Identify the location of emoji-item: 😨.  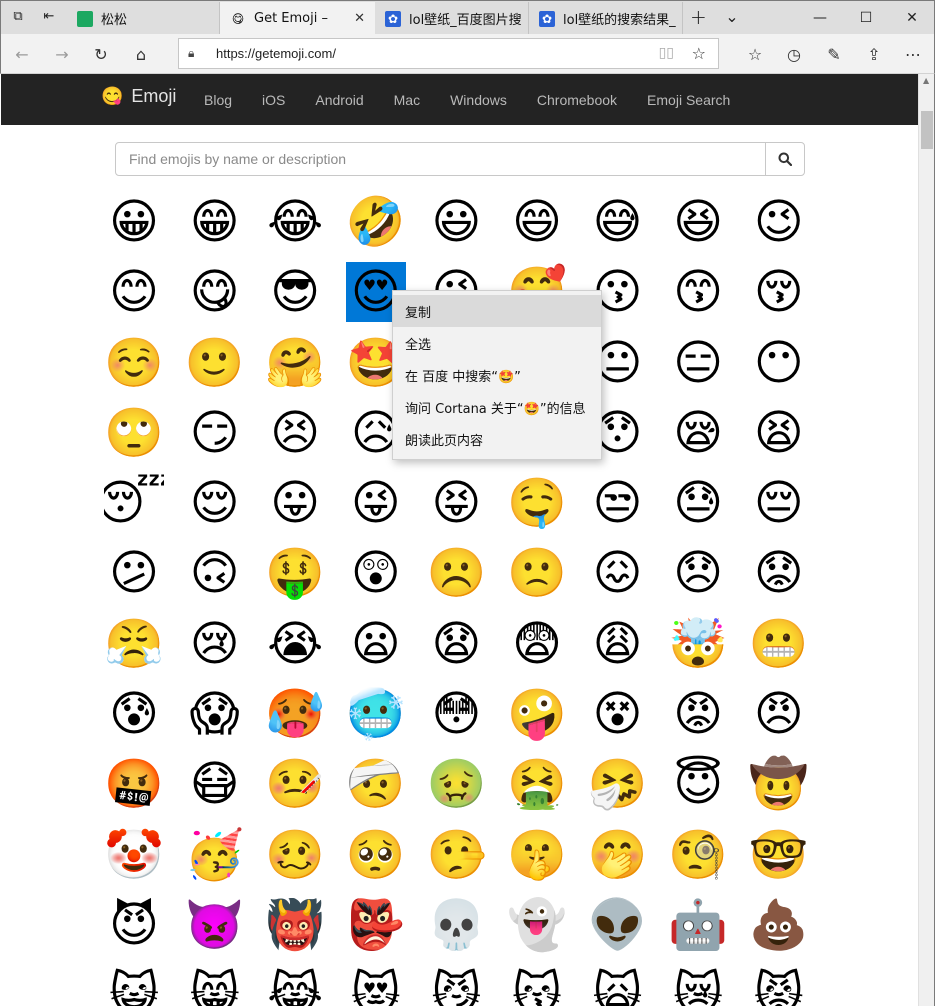
(537, 644).